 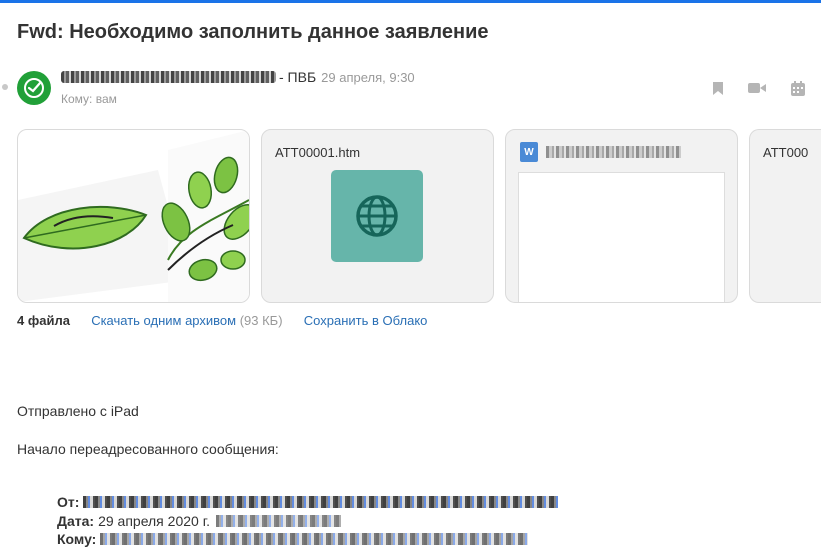 What do you see at coordinates (613, 152) in the screenshot?
I see `redacted-file-name` at bounding box center [613, 152].